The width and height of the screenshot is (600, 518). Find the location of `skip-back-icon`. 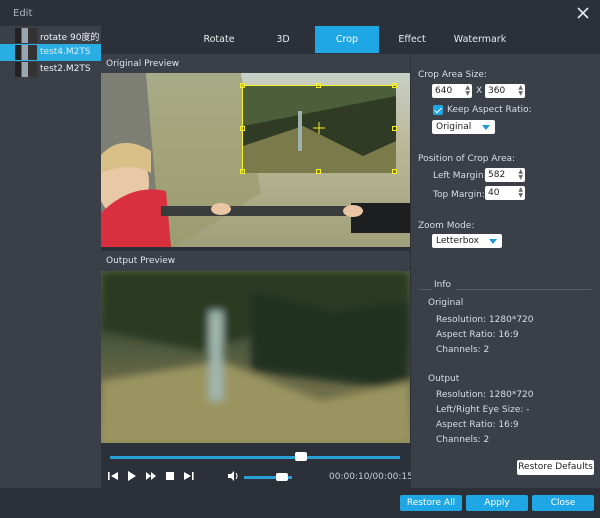

skip-back-icon is located at coordinates (113, 476).